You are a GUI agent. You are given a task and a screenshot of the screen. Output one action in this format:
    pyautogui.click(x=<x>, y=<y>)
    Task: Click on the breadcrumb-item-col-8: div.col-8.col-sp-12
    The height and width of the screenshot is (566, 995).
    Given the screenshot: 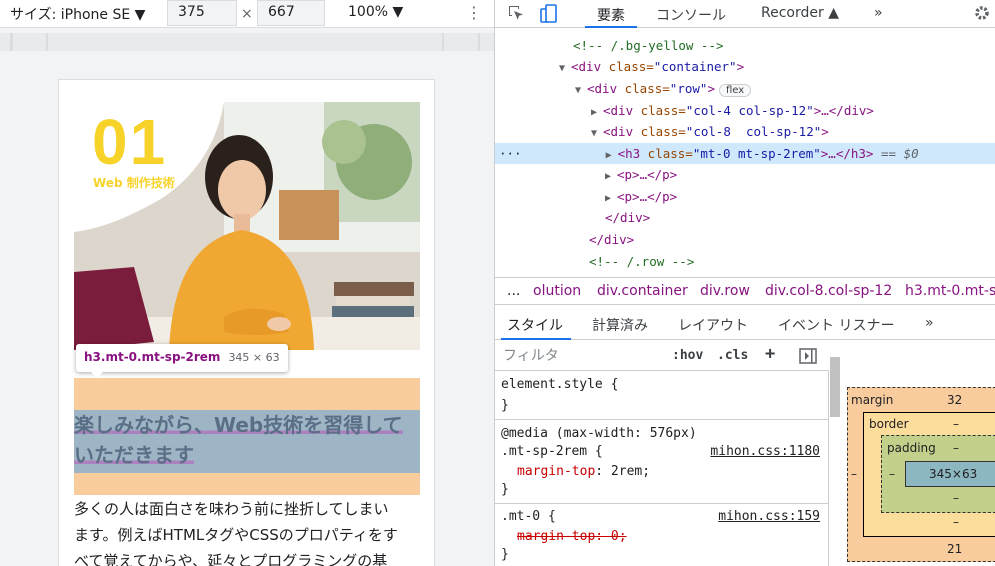 What is the action you would take?
    pyautogui.click(x=828, y=291)
    